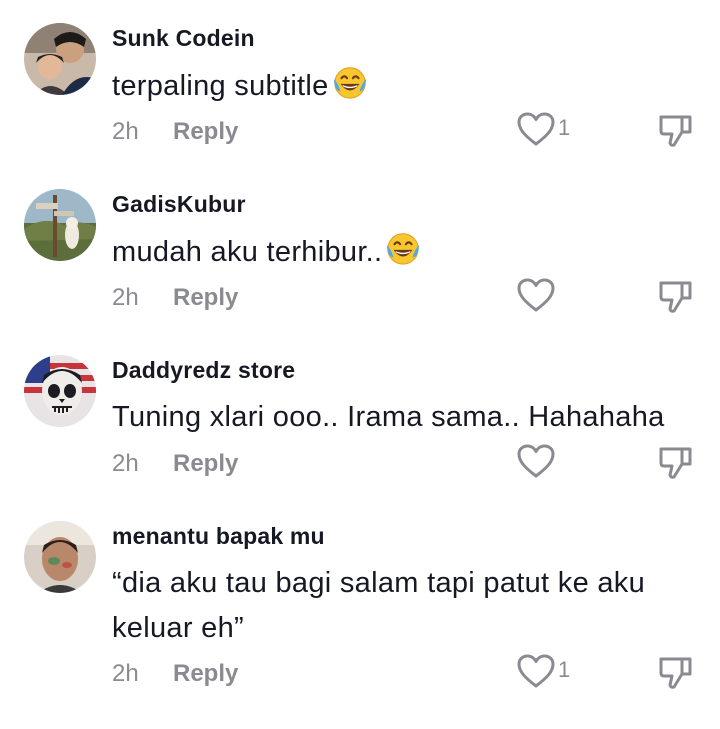  Describe the element at coordinates (388, 417) in the screenshot. I see `comment-text-content: Tuning xlari ooo.. Irama sama.. Hahahaha` at that location.